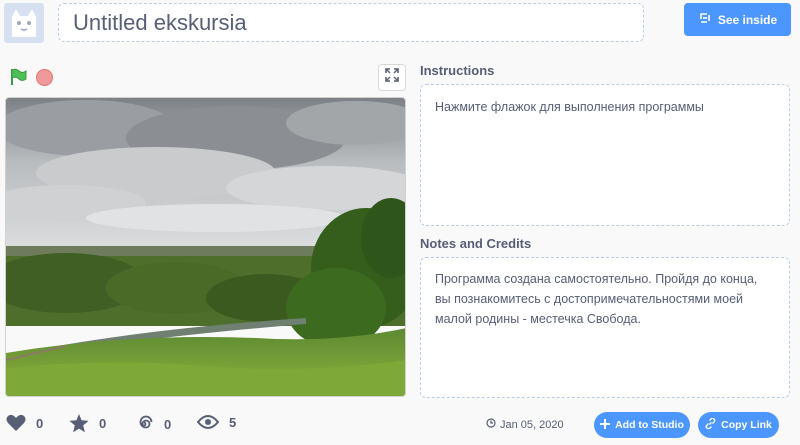 The height and width of the screenshot is (445, 800). Describe the element at coordinates (40, 423) in the screenshot. I see `love-count: 0` at that location.